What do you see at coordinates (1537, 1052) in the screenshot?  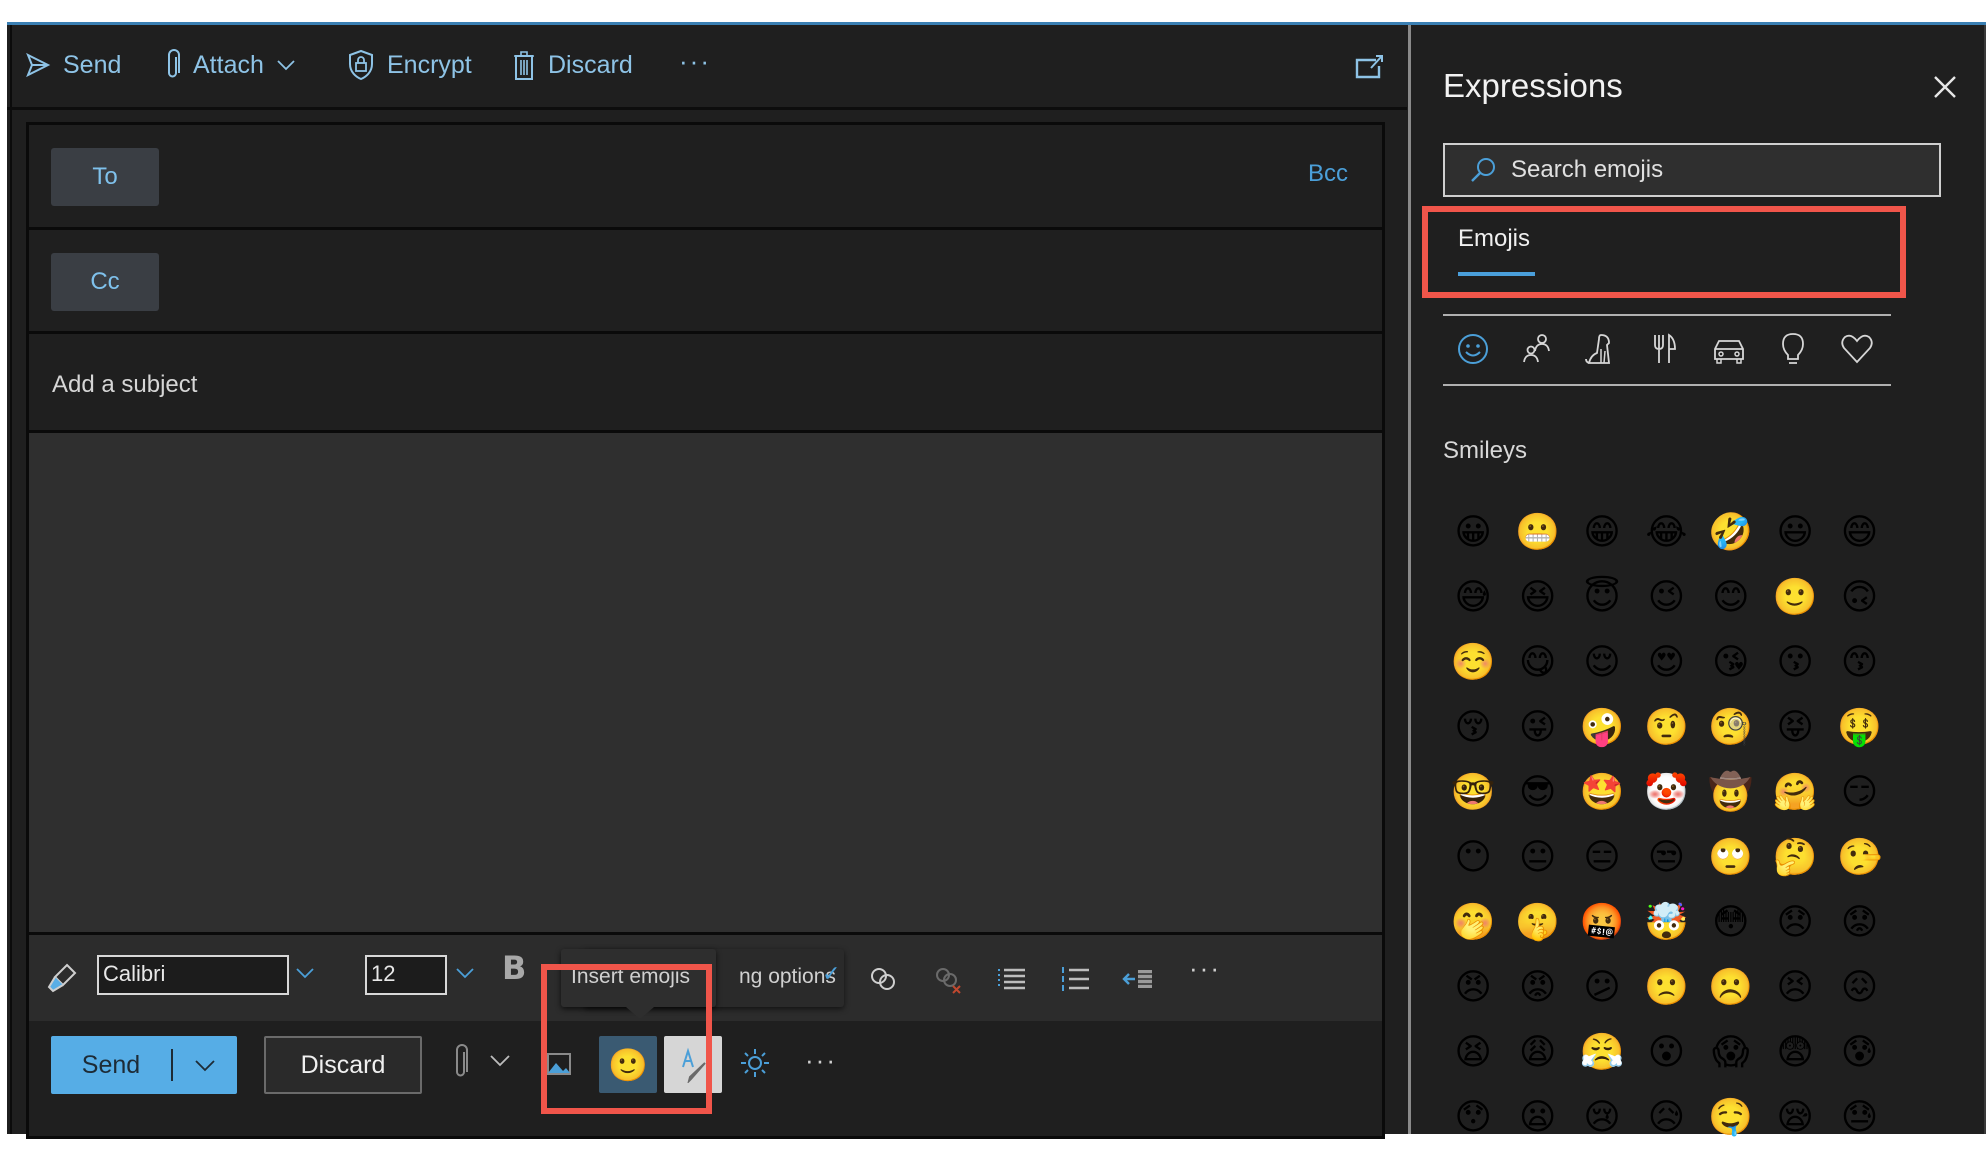 I see `emoji-item: 😩` at bounding box center [1537, 1052].